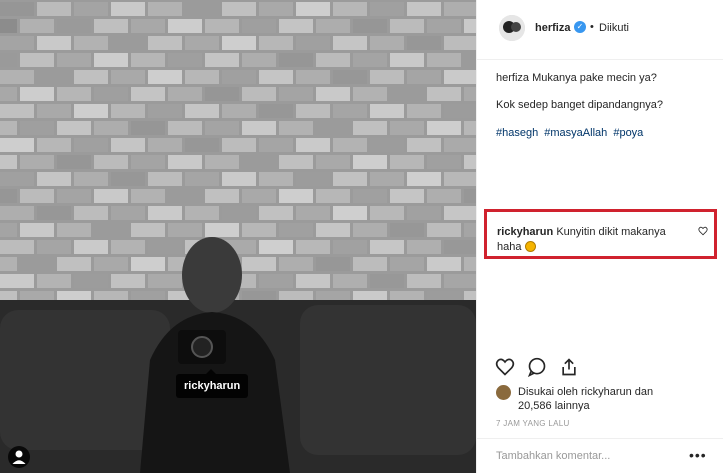  I want to click on caption-line: Kok sedep banget dipandangnya?, so click(579, 105).